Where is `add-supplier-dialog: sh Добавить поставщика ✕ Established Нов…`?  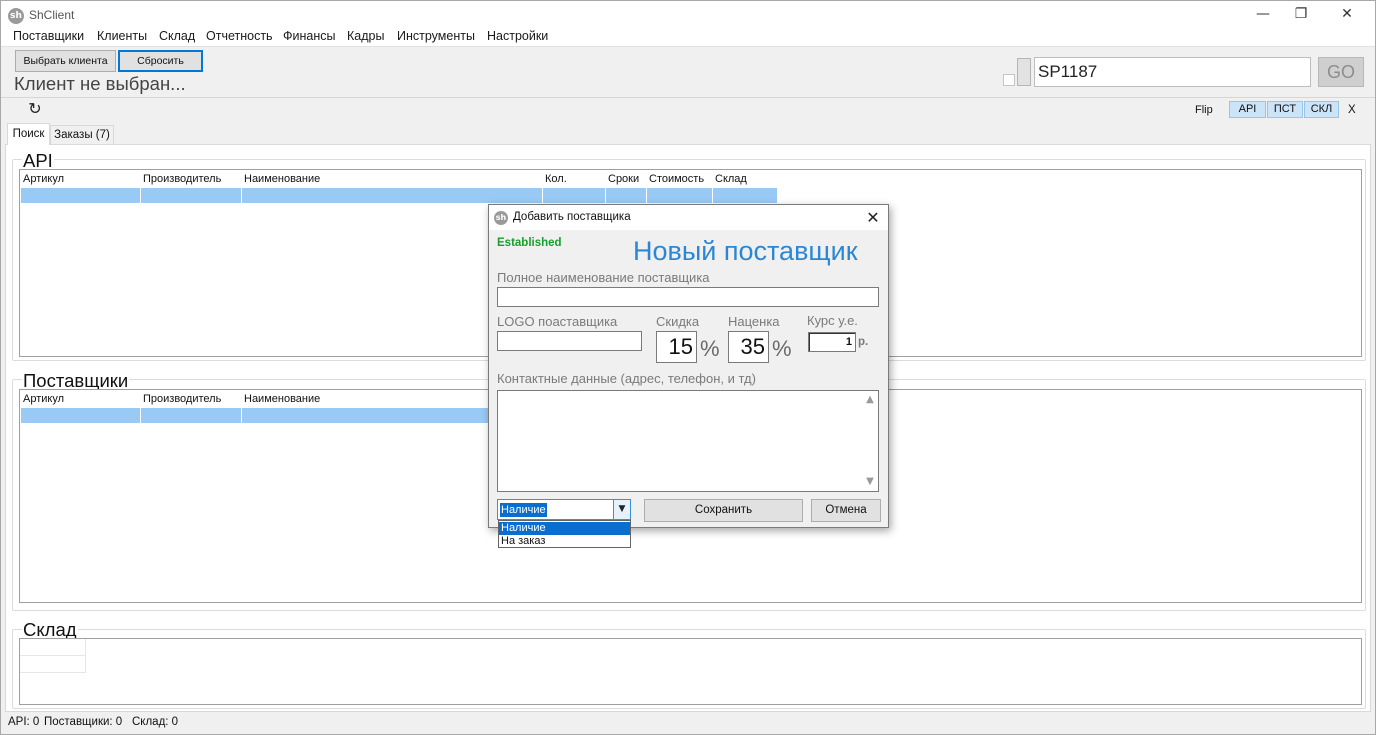 add-supplier-dialog: sh Добавить поставщика ✕ Established Нов… is located at coordinates (688, 376).